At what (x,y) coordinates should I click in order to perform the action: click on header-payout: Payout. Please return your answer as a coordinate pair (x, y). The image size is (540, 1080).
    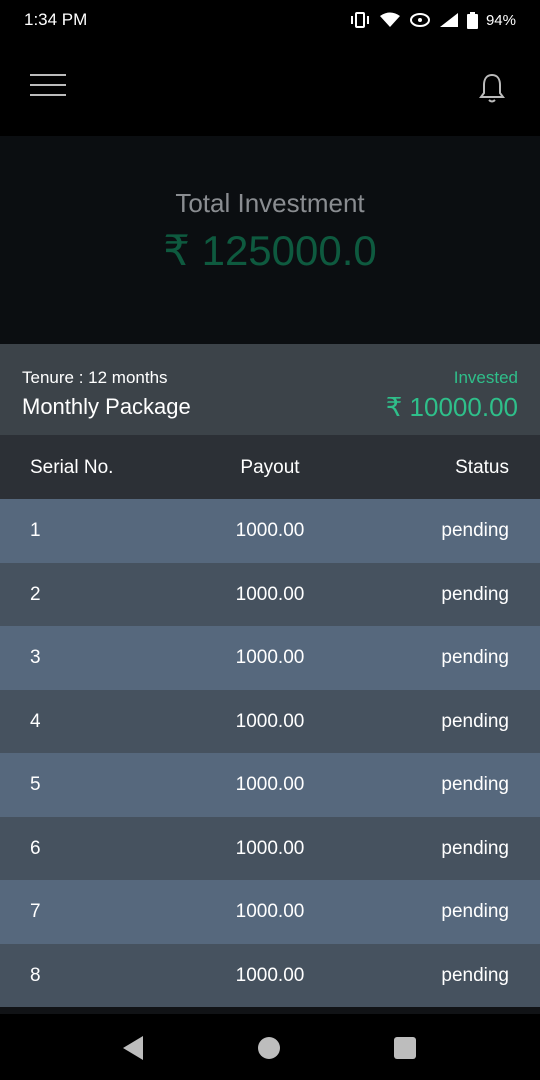
    Looking at the image, I should click on (270, 467).